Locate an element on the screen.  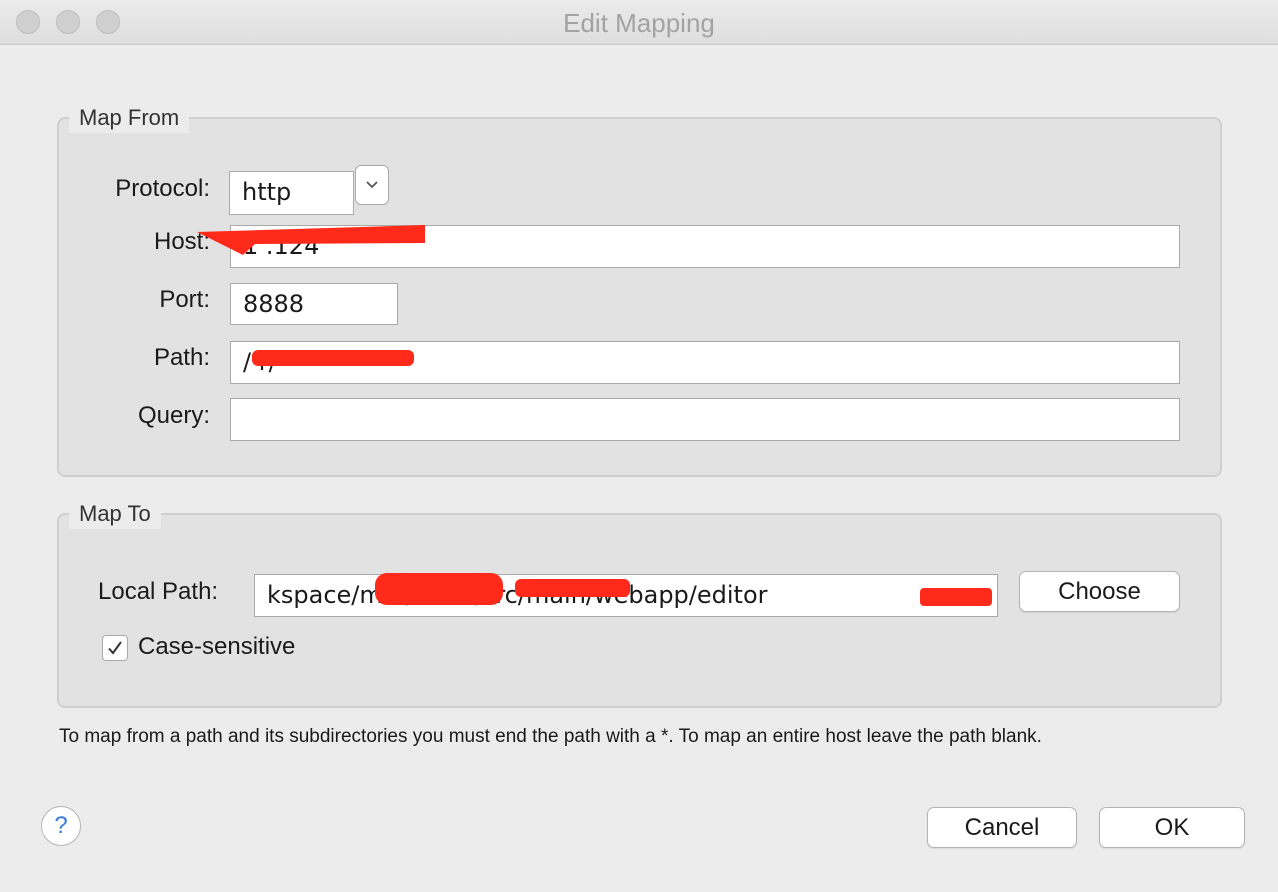
help-icon: ? is located at coordinates (61, 825).